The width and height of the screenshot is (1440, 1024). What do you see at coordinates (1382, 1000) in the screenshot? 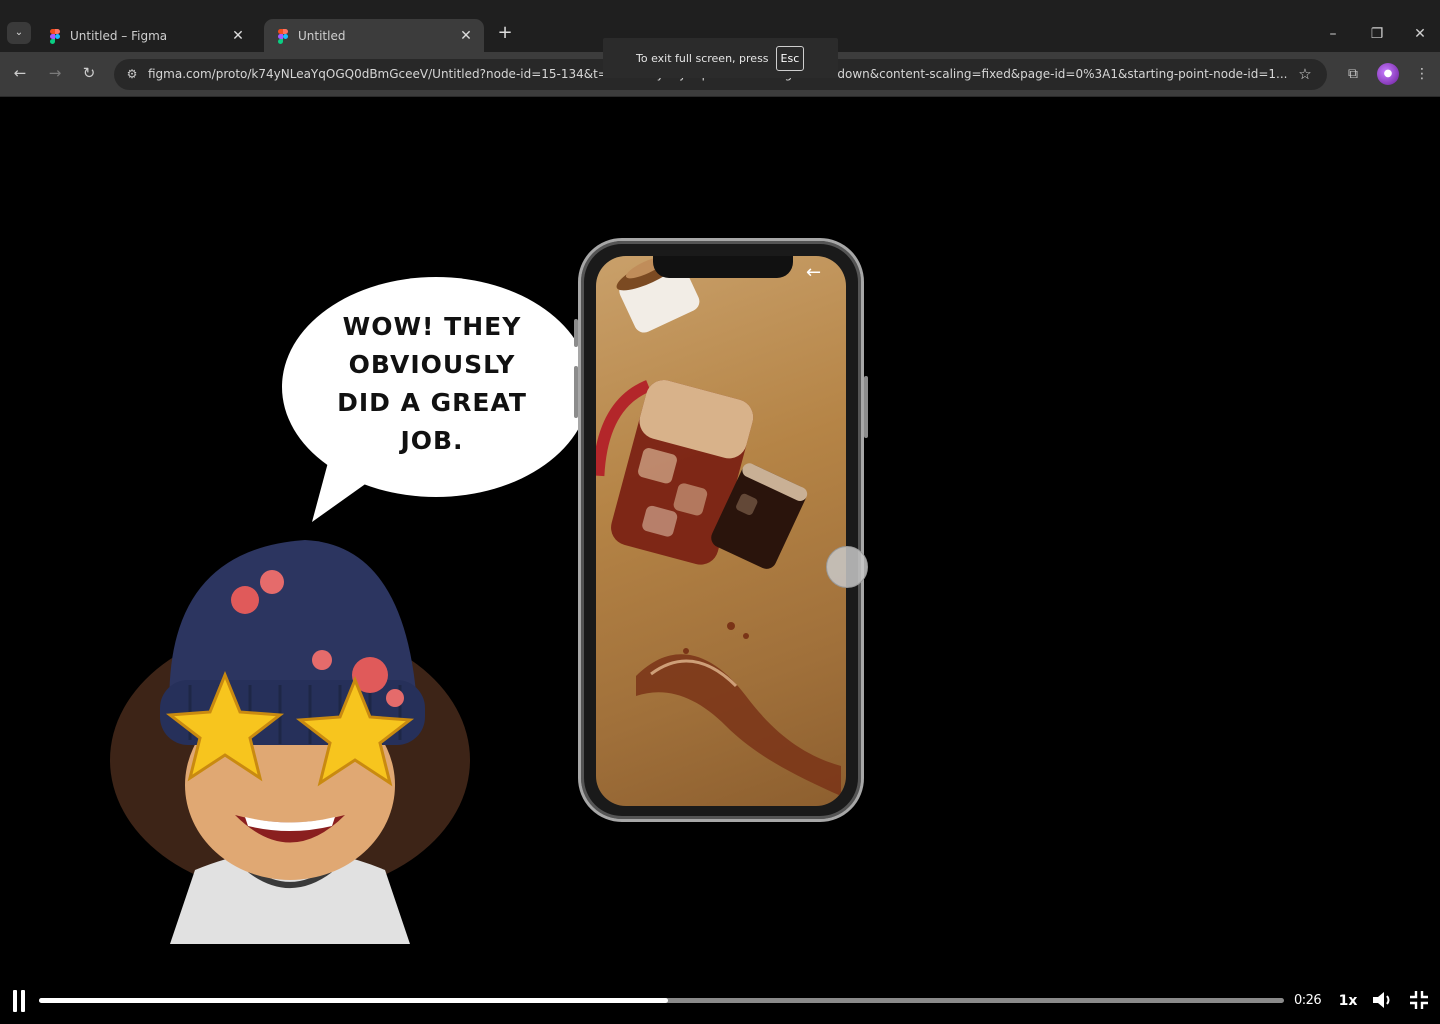
I see `volume-icon` at bounding box center [1382, 1000].